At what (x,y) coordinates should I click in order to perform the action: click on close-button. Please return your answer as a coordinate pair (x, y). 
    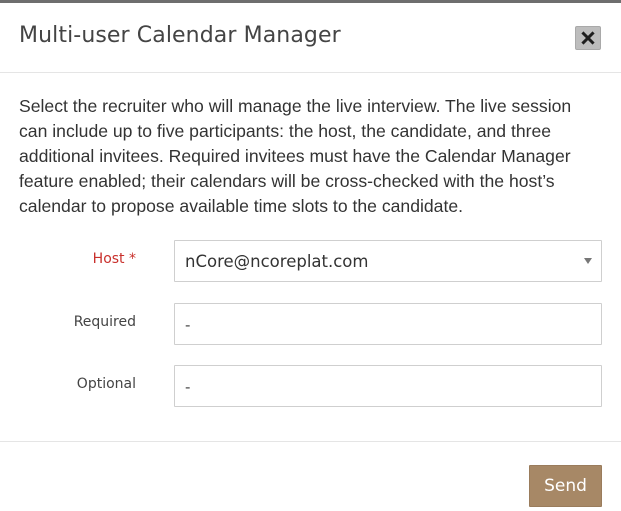
    Looking at the image, I should click on (588, 38).